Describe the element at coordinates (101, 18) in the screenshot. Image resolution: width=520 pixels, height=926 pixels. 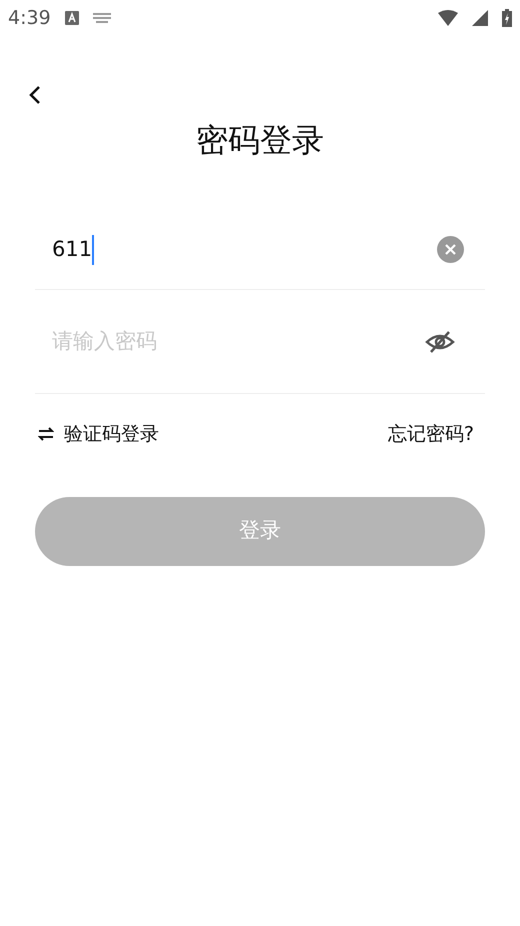
I see `keyboard-icon` at that location.